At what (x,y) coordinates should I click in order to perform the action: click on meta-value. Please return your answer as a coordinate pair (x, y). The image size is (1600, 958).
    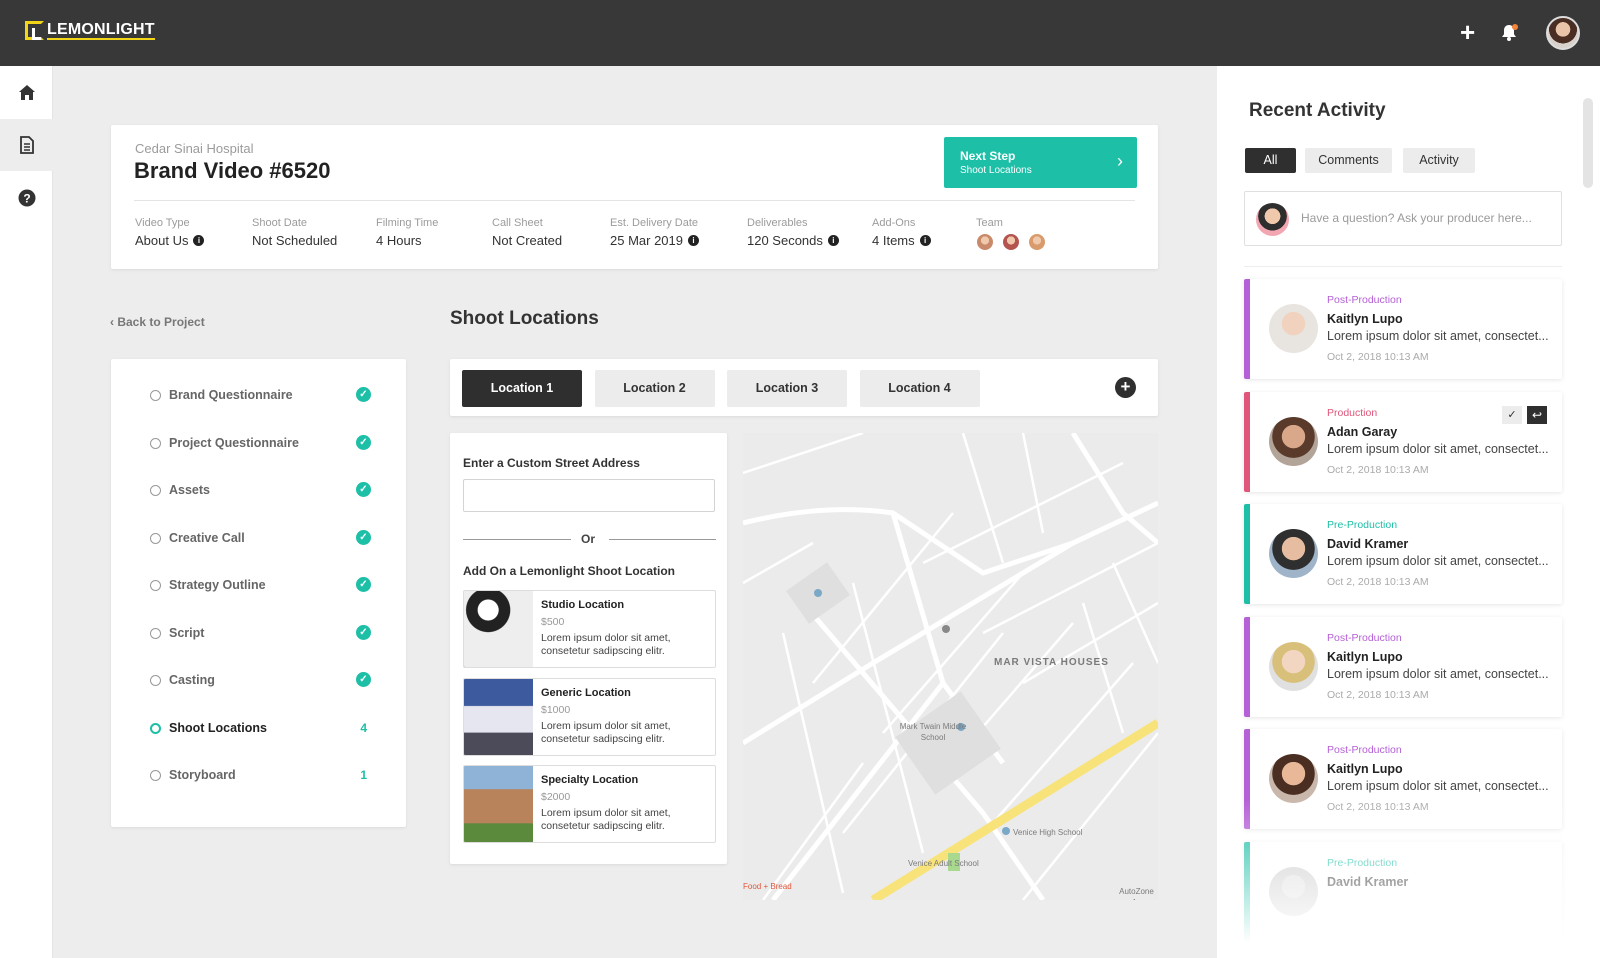
    Looking at the image, I should click on (1012, 242).